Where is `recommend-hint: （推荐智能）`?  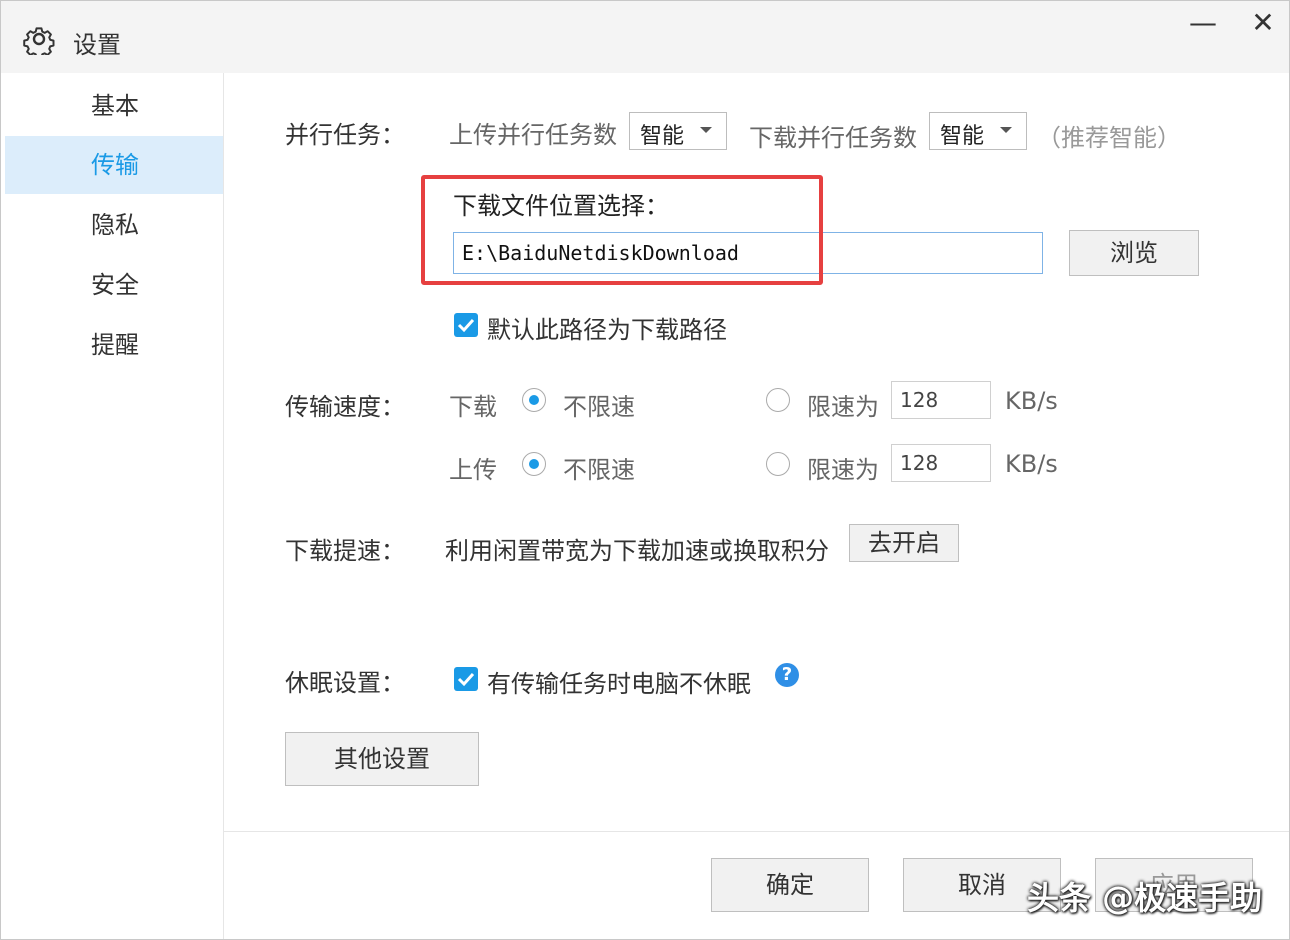 recommend-hint: （推荐智能） is located at coordinates (1109, 138).